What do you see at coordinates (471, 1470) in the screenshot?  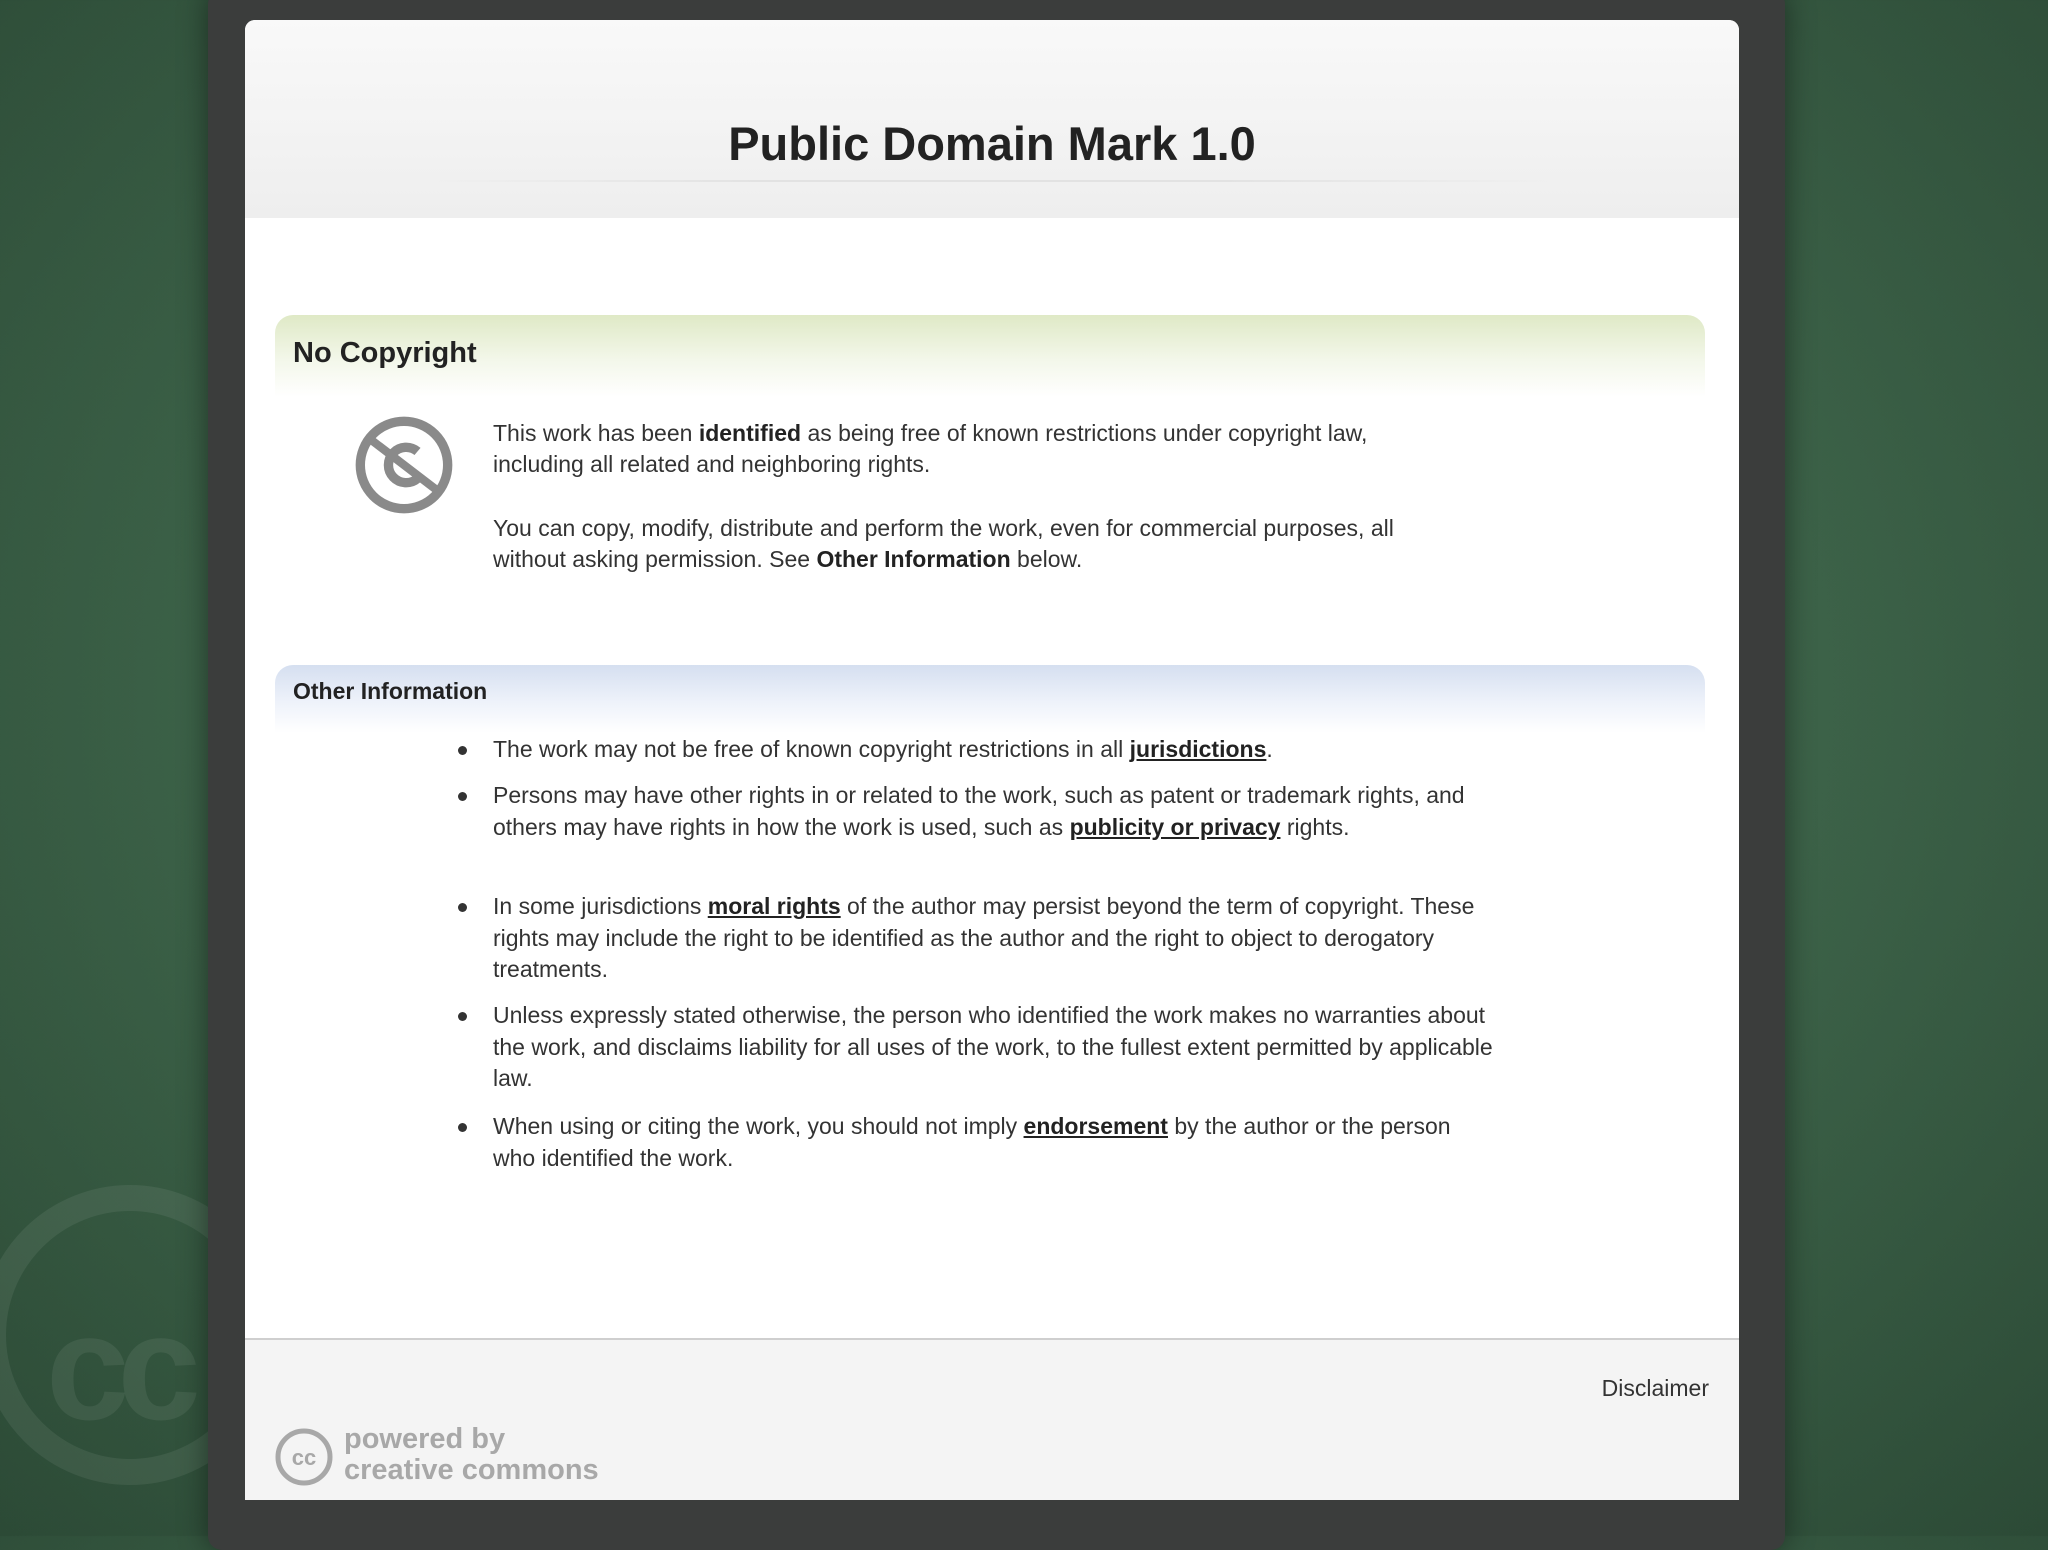 I see `creative-commons-line: creative commons` at bounding box center [471, 1470].